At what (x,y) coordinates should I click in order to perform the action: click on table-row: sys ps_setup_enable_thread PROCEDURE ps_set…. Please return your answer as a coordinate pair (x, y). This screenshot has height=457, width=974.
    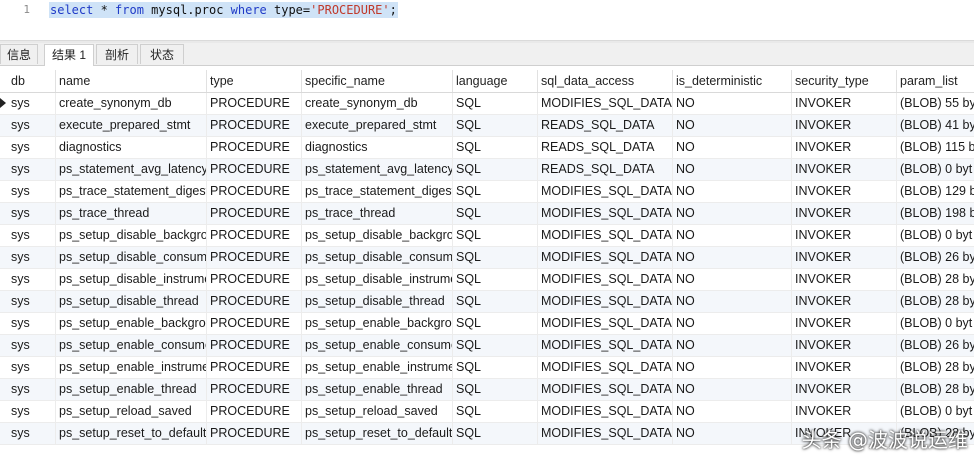
    Looking at the image, I should click on (487, 390).